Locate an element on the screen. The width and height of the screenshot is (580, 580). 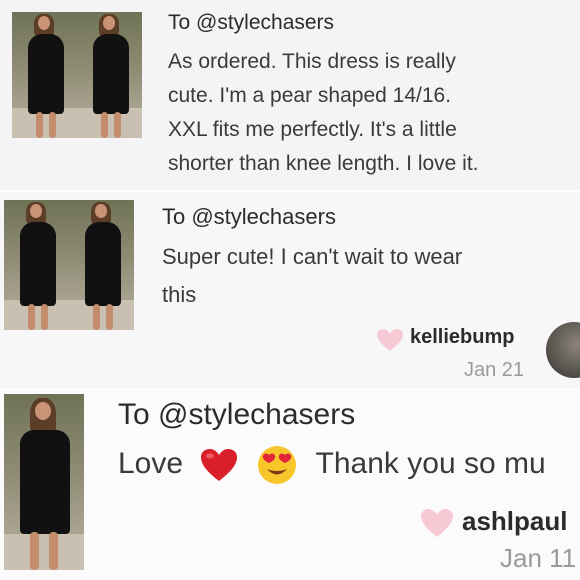
comment-line: As ordered. This dress is really is located at coordinates (312, 61).